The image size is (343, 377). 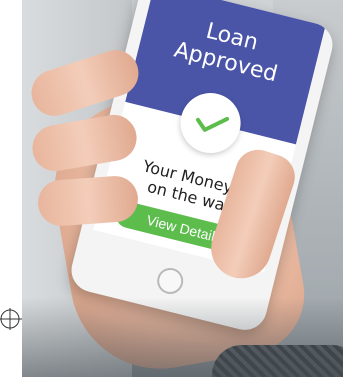 What do you see at coordinates (212, 124) in the screenshot?
I see `checkmark-icon` at bounding box center [212, 124].